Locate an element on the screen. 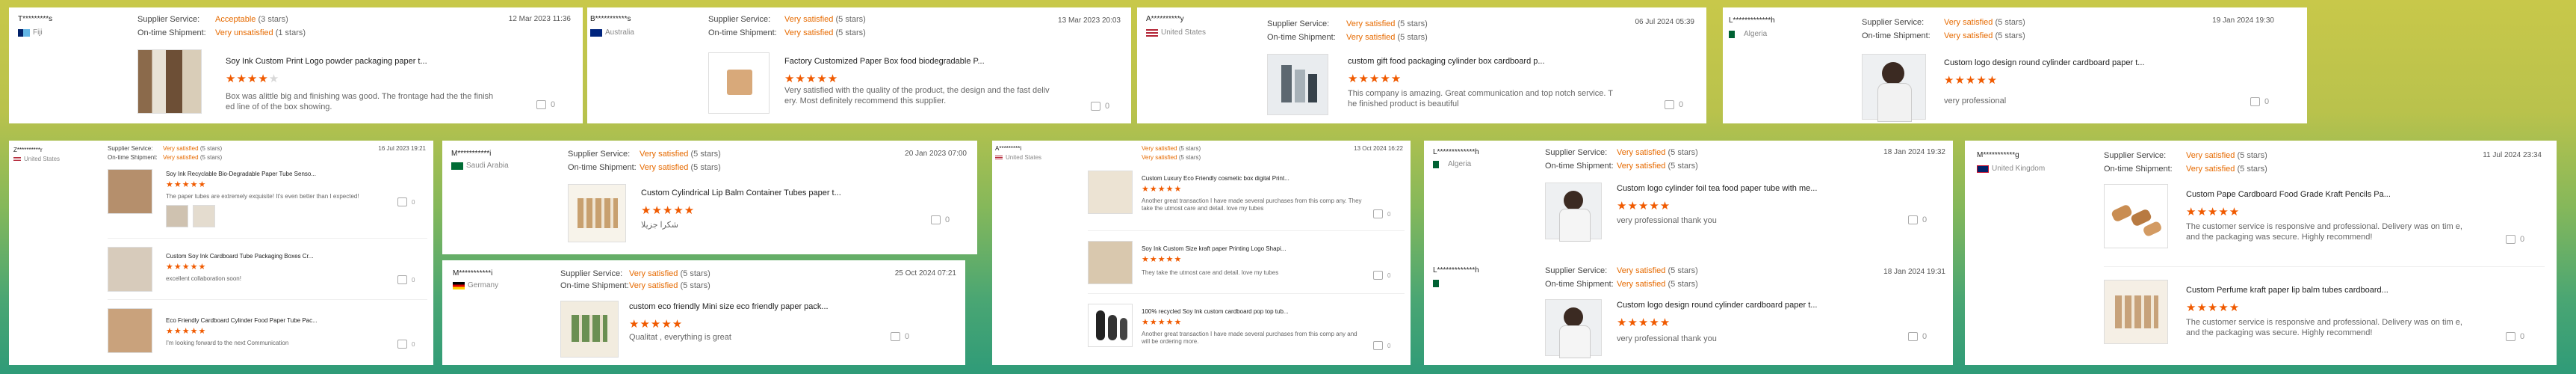  reviewer-name: M***********i is located at coordinates (473, 273).